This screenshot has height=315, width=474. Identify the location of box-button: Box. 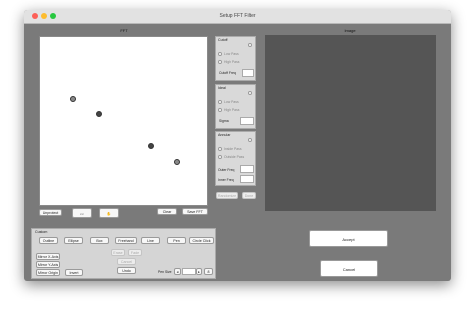
(99, 240).